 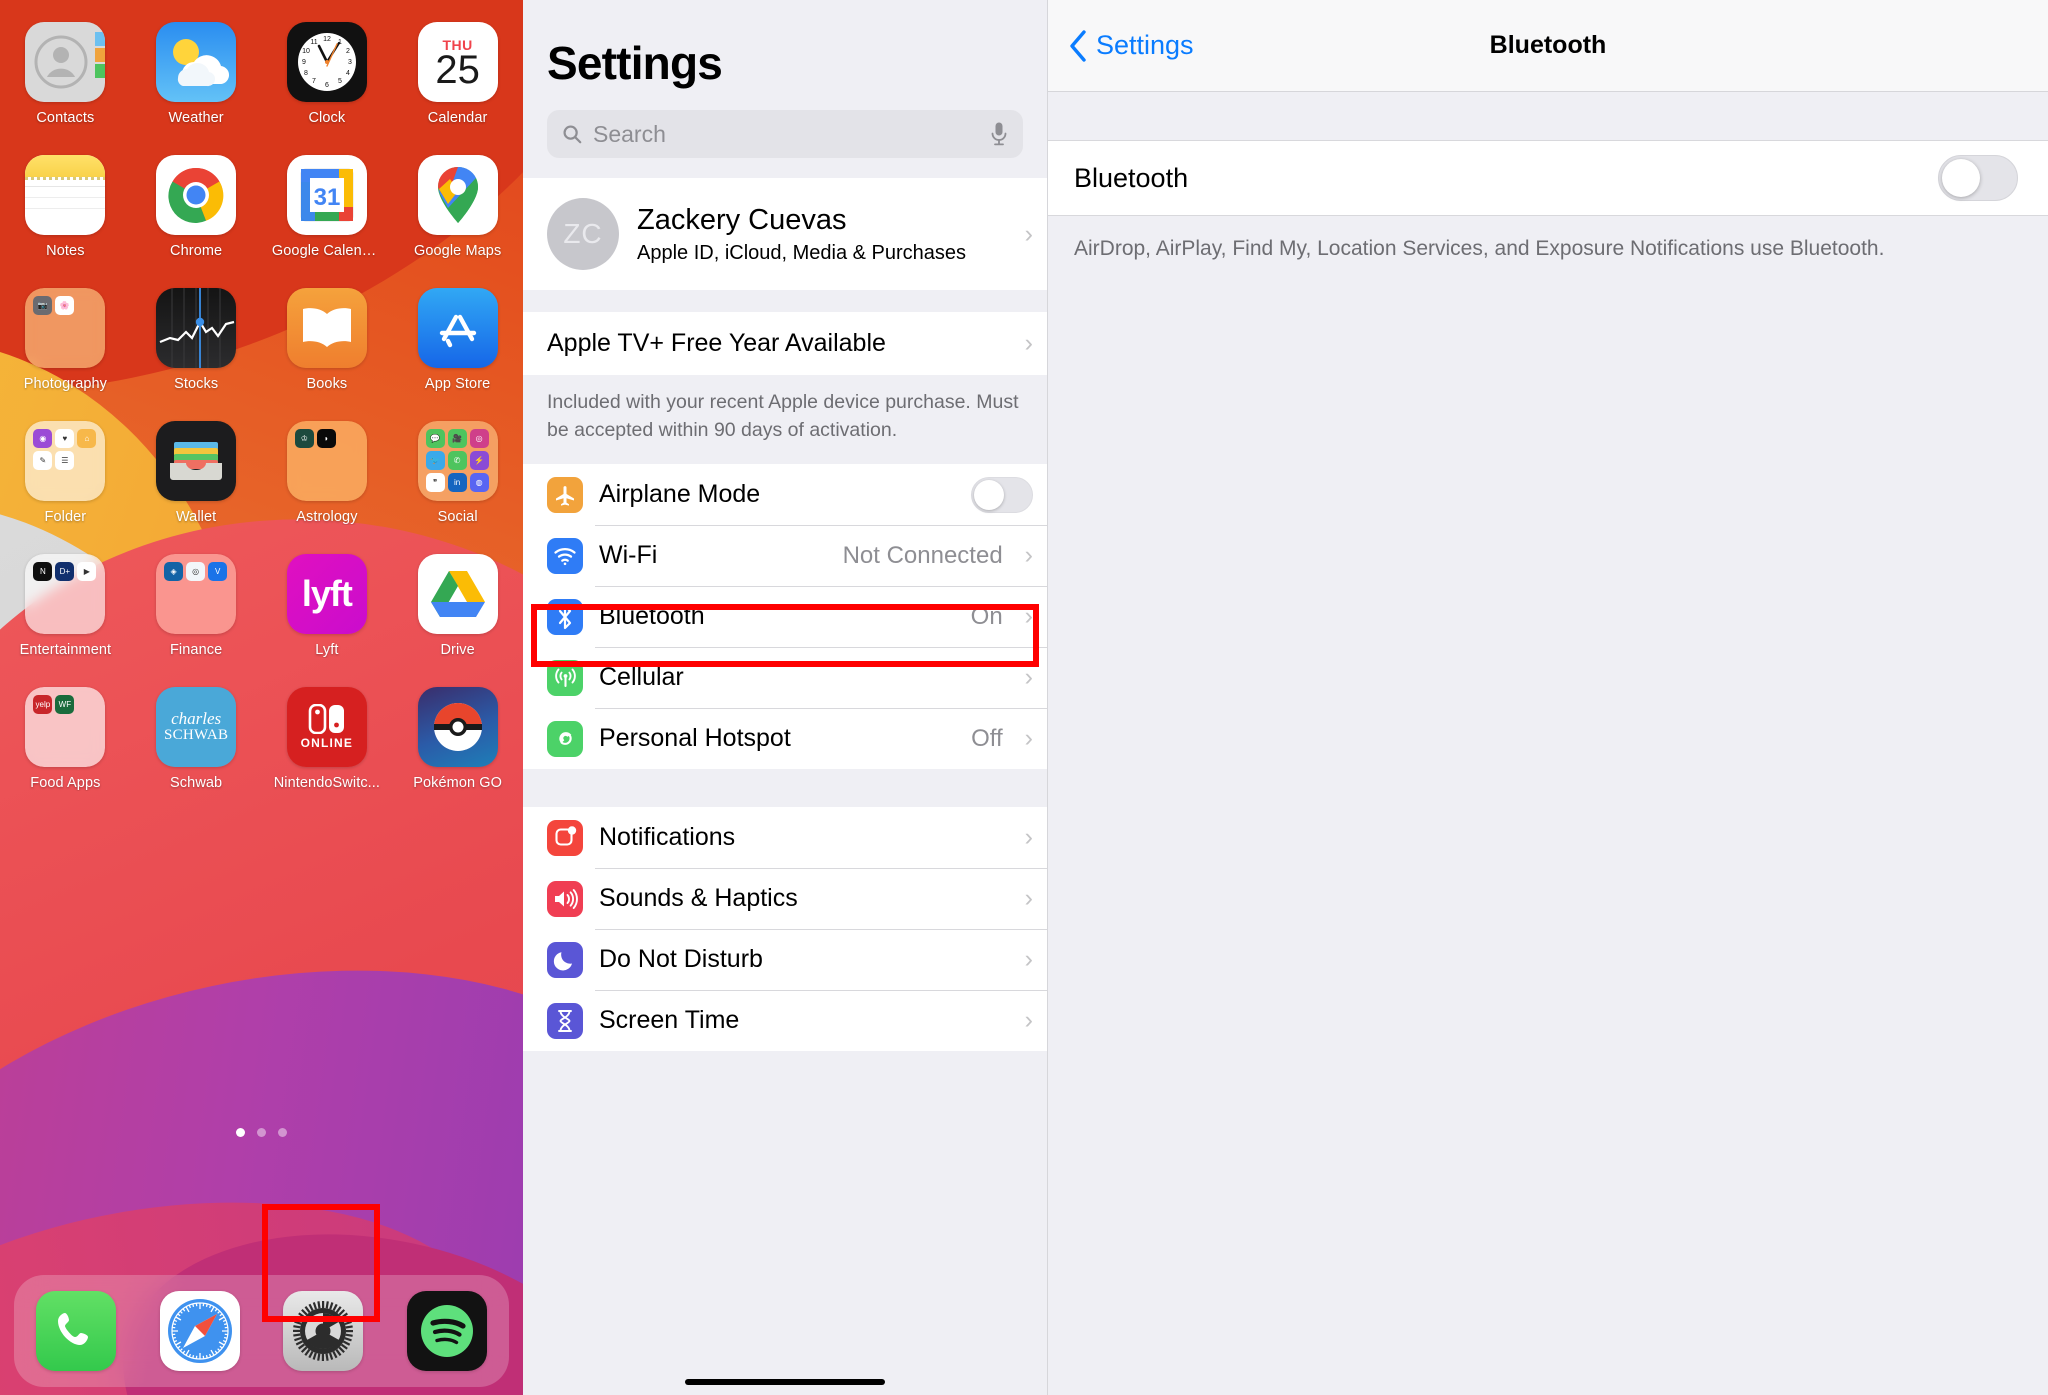 I want to click on notes-icon, so click(x=65, y=195).